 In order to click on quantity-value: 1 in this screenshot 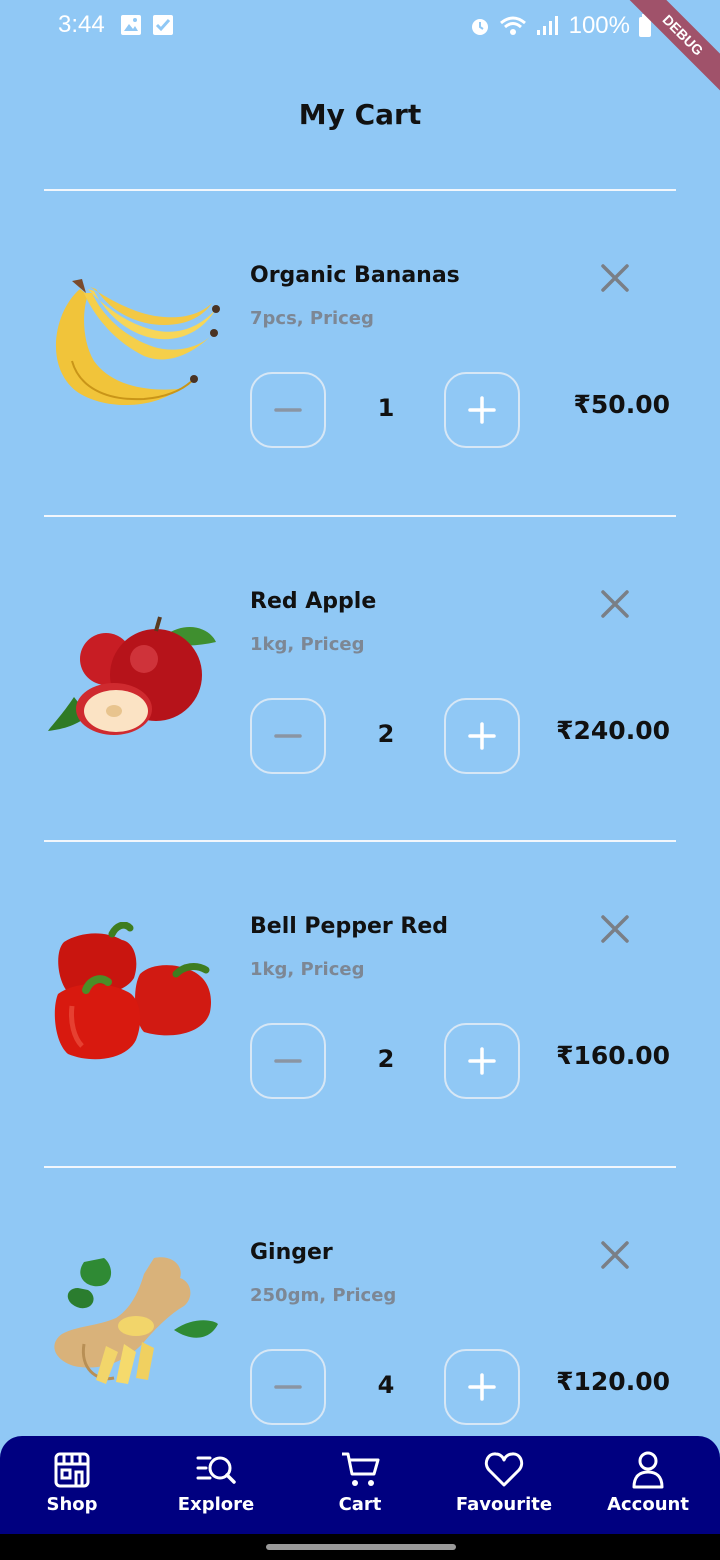, I will do `click(386, 408)`.